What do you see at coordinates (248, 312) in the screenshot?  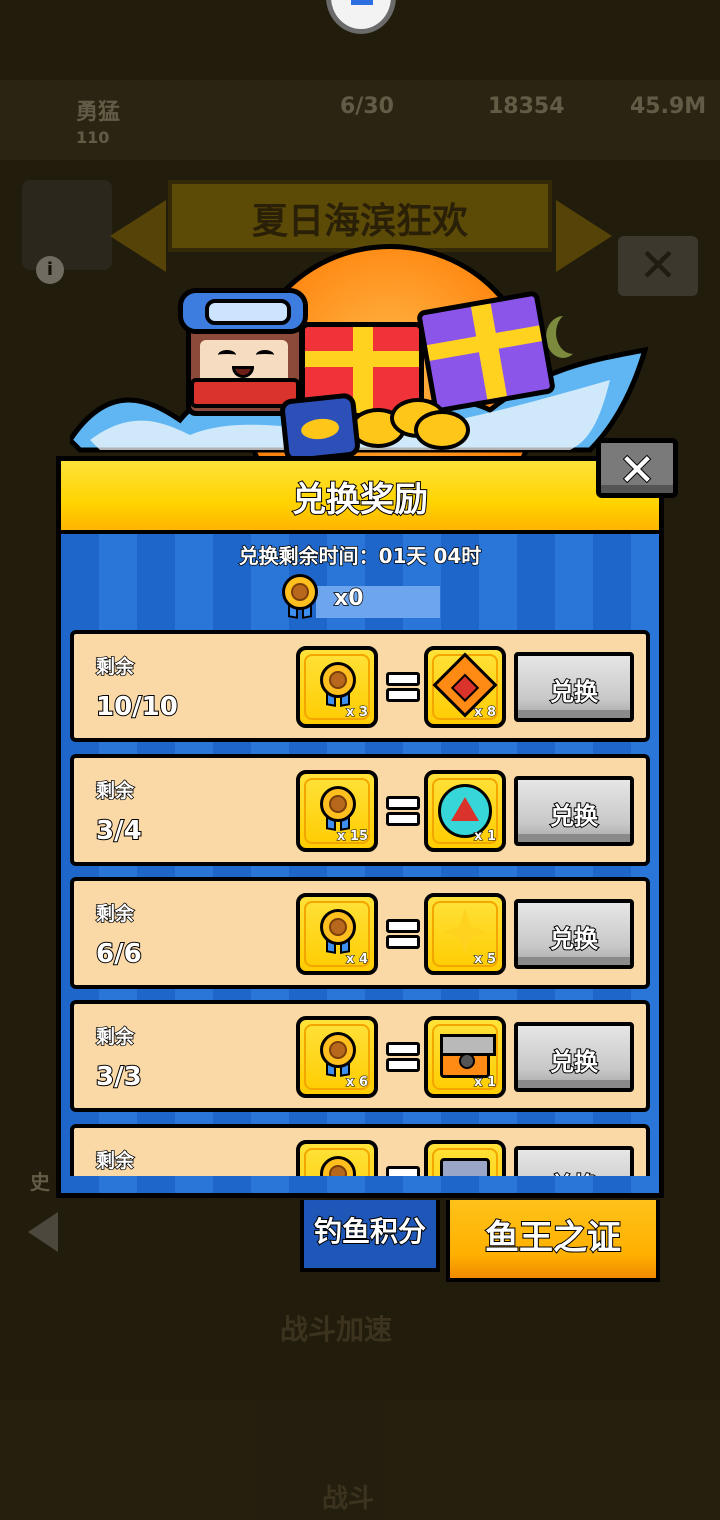 I see `goggle-lens` at bounding box center [248, 312].